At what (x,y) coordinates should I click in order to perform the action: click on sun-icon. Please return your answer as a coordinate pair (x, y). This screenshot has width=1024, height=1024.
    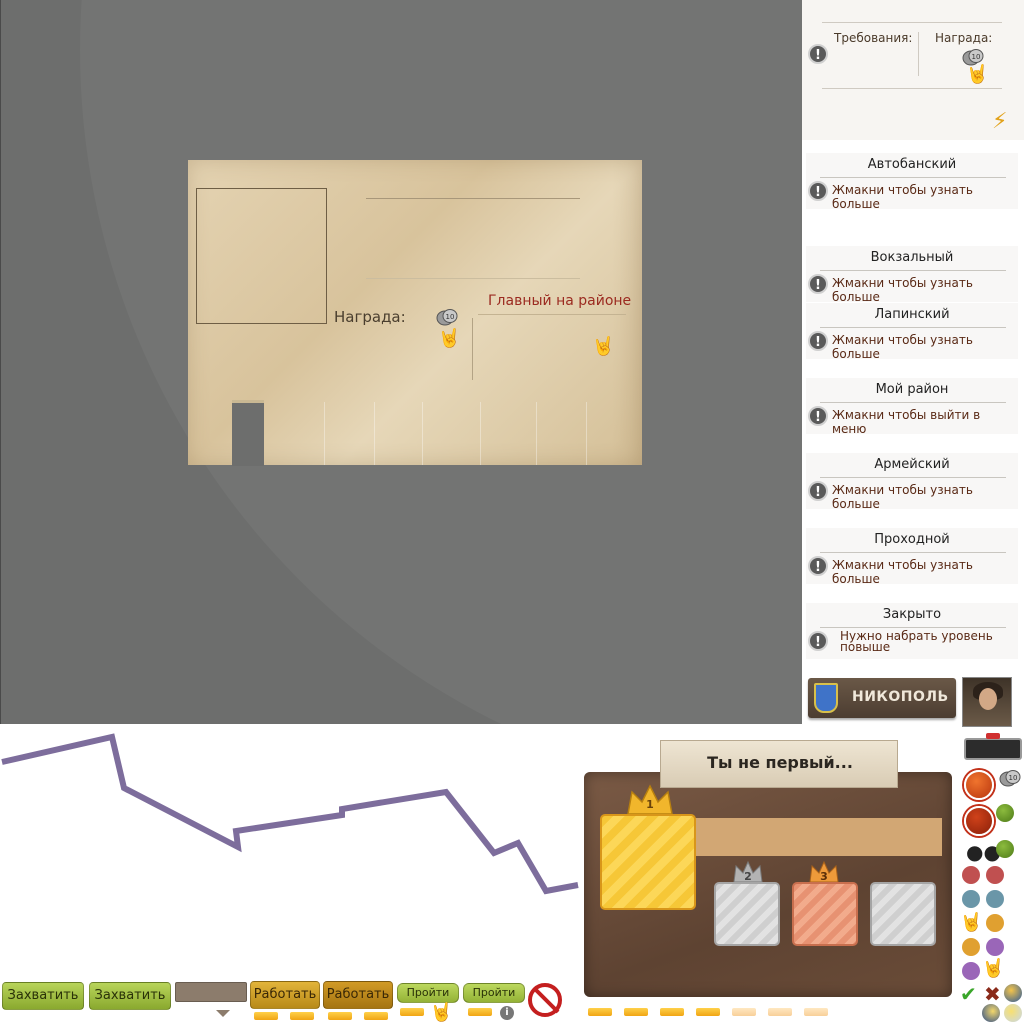
    Looking at the image, I should click on (1013, 1013).